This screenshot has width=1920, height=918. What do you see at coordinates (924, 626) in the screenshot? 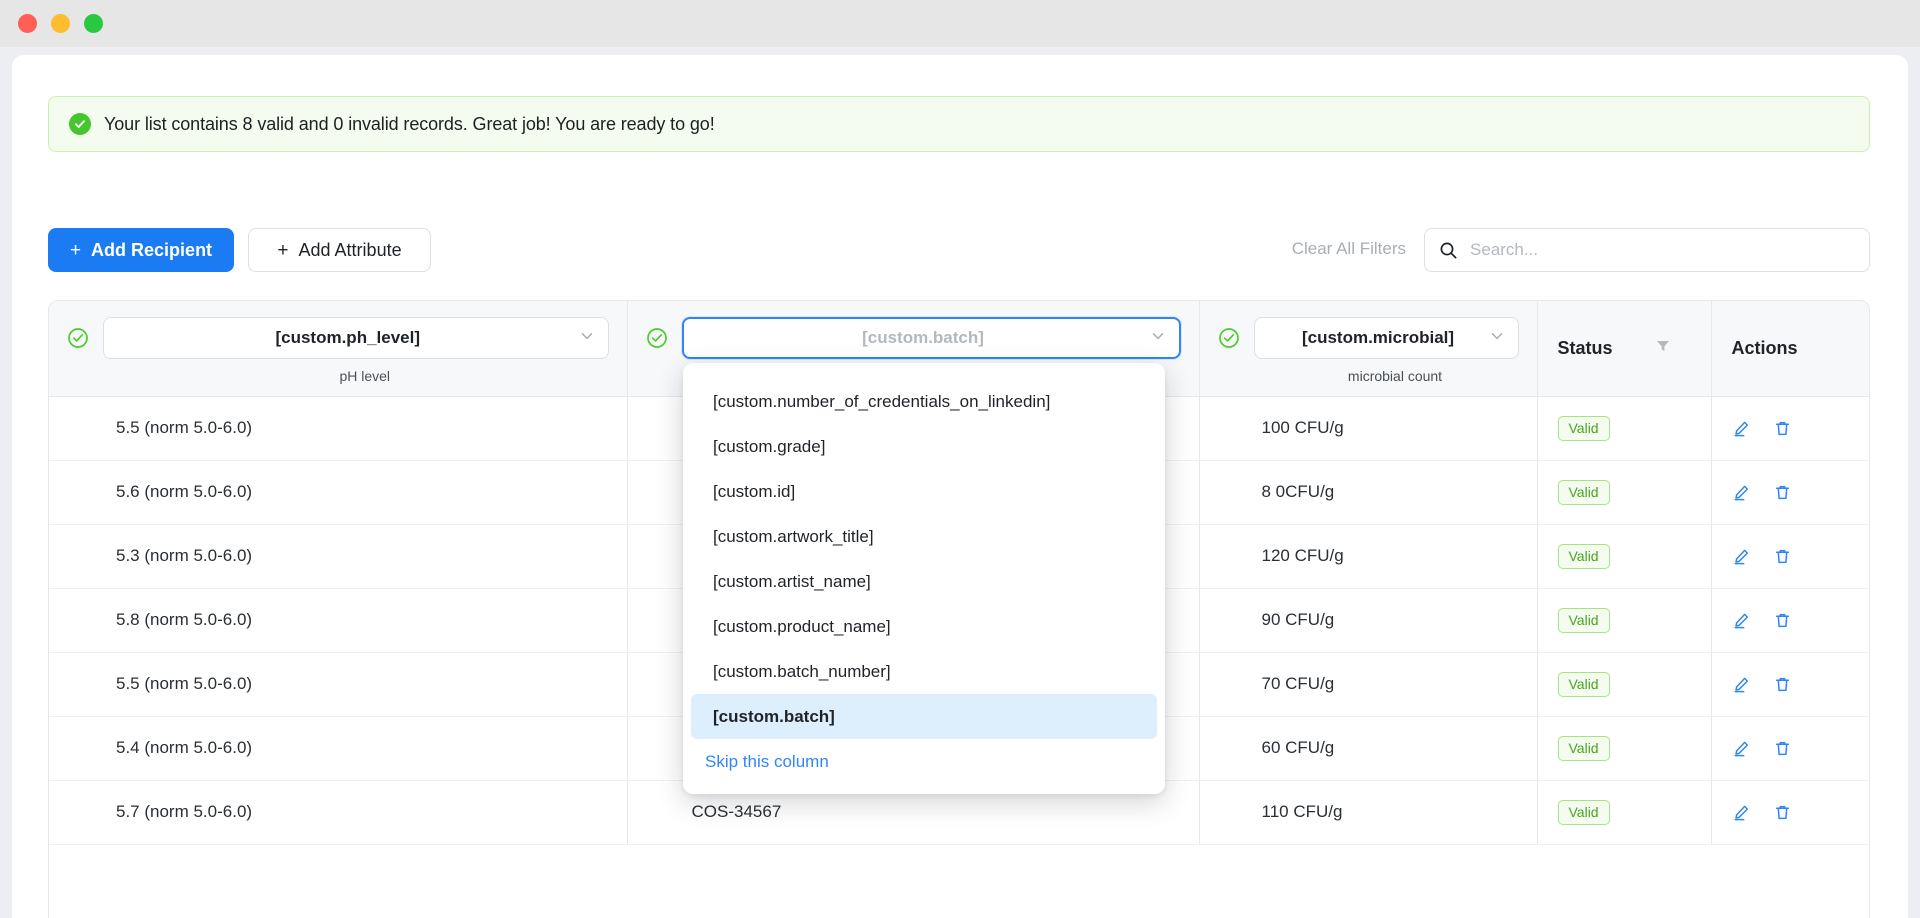
I see `dropdown-option: [custom.product_name]` at bounding box center [924, 626].